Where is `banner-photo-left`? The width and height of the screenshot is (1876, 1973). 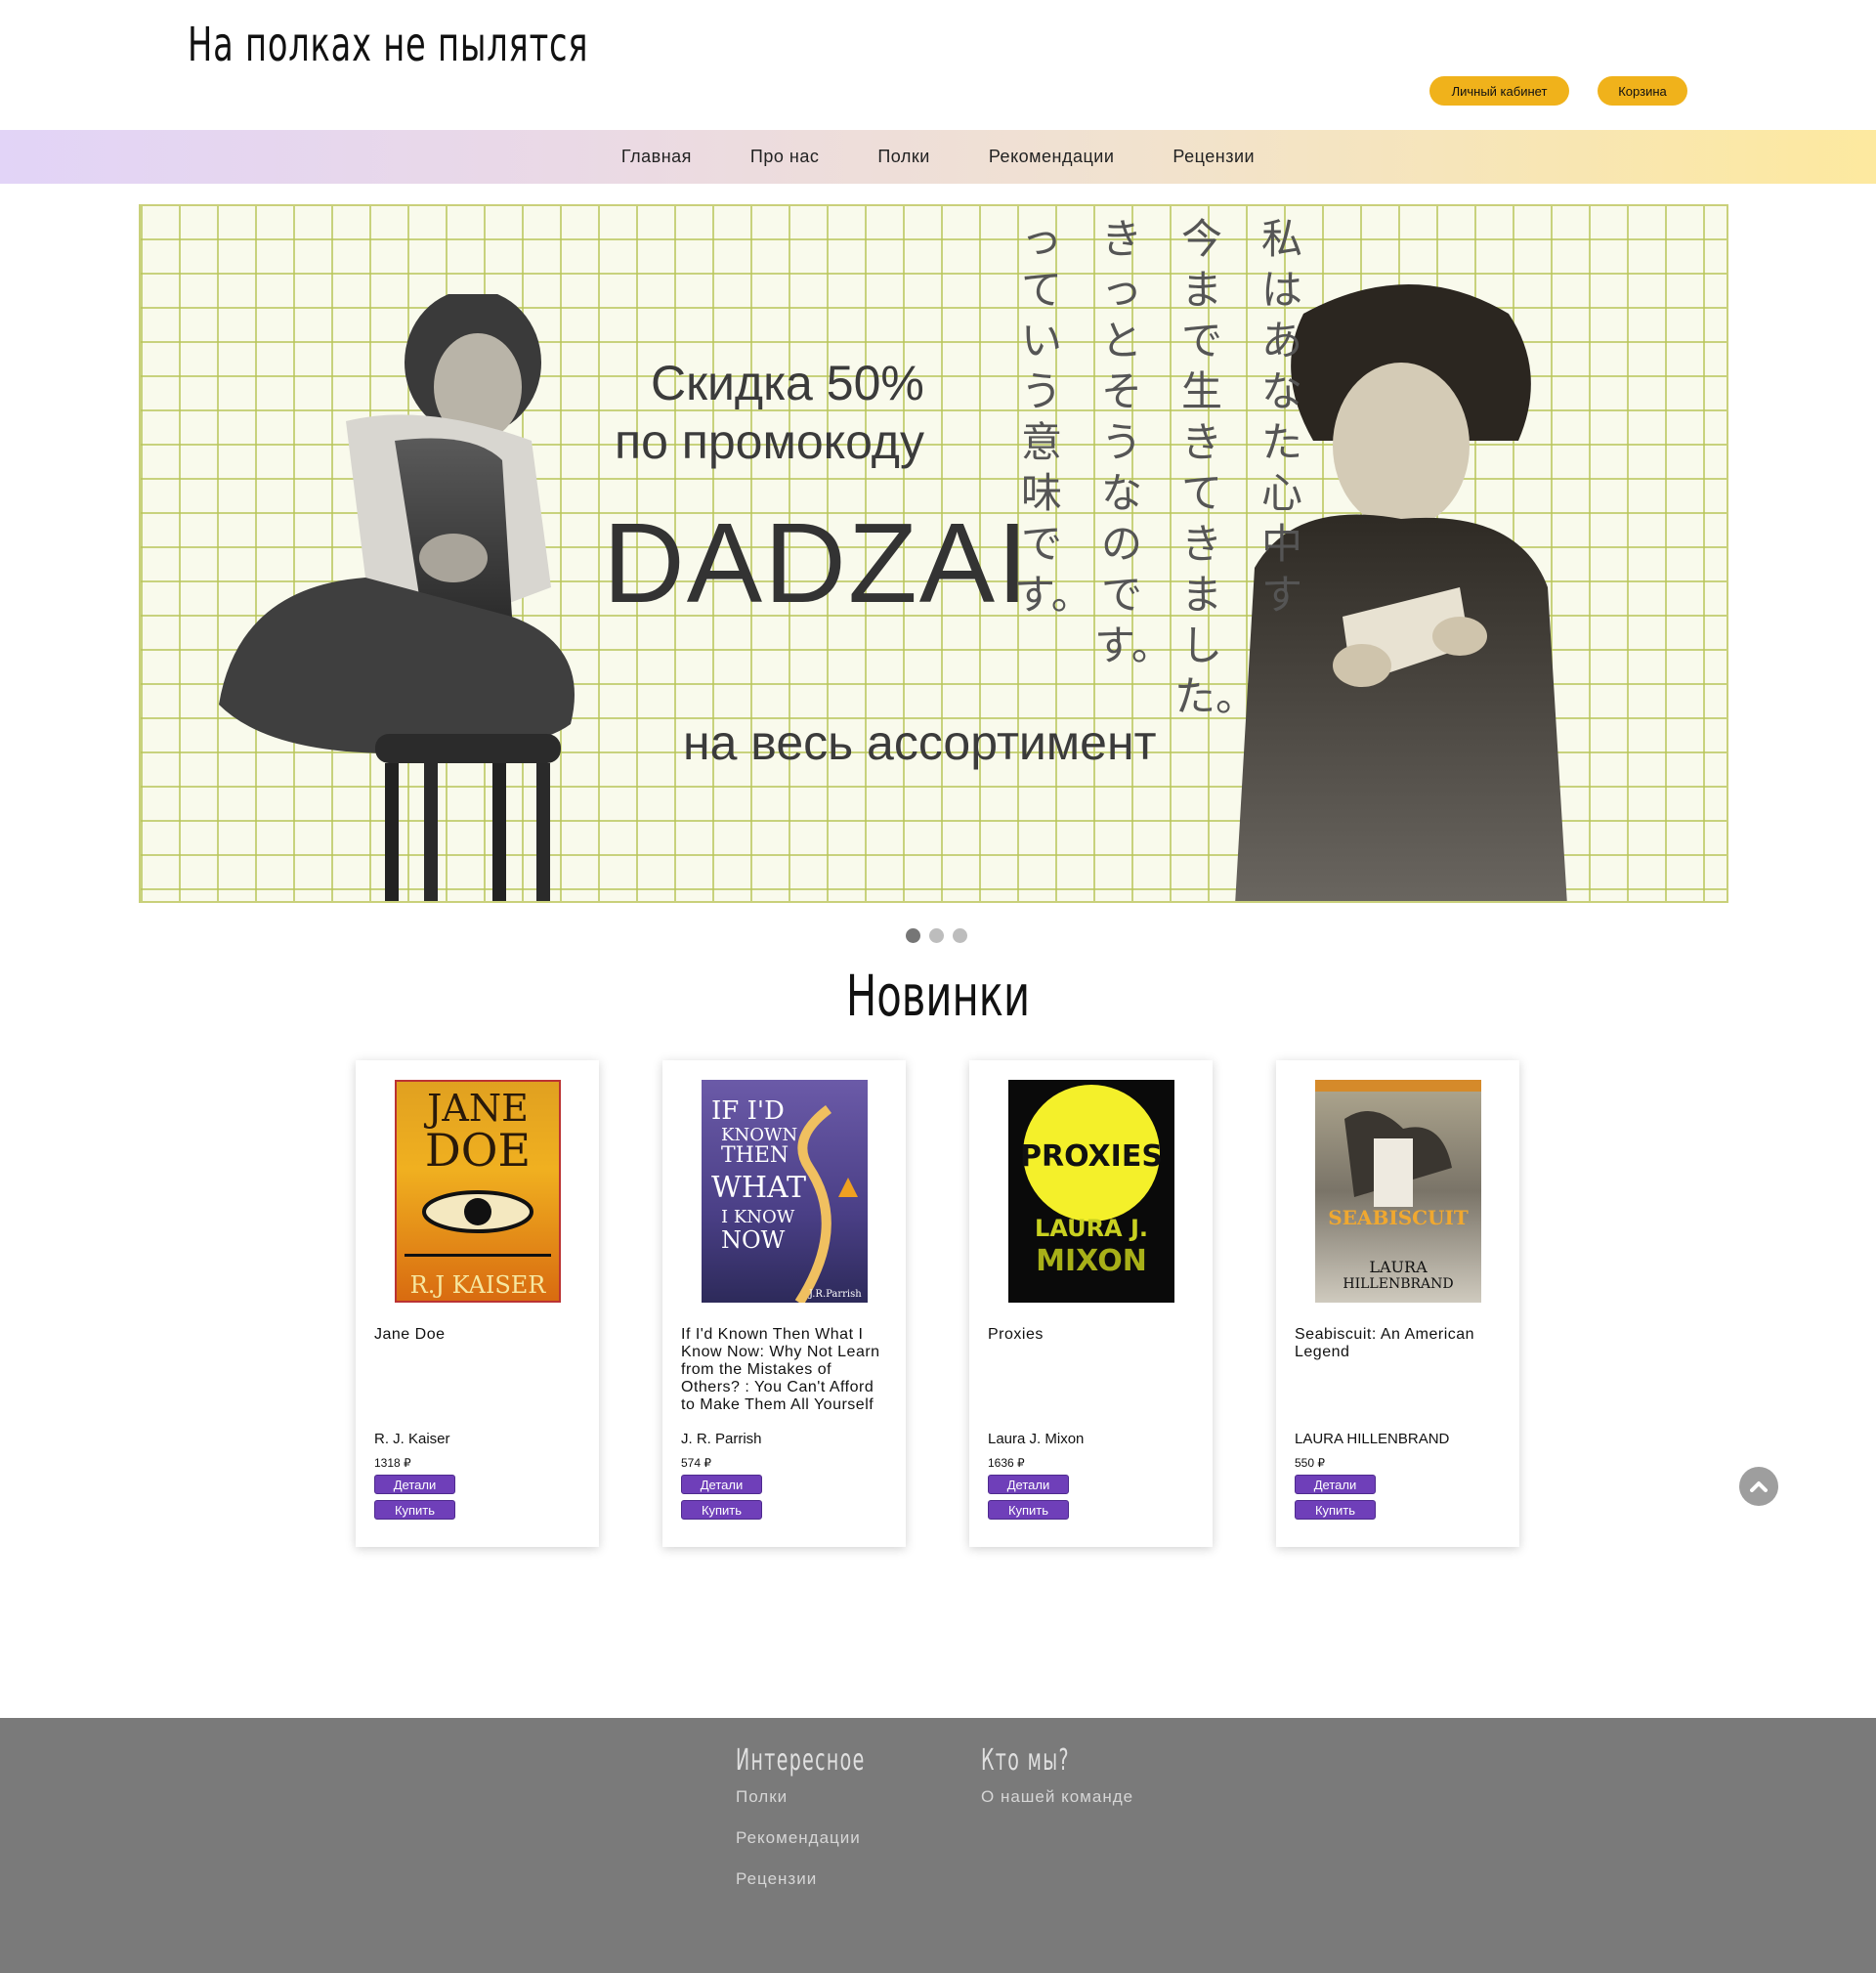 banner-photo-left is located at coordinates (397, 597).